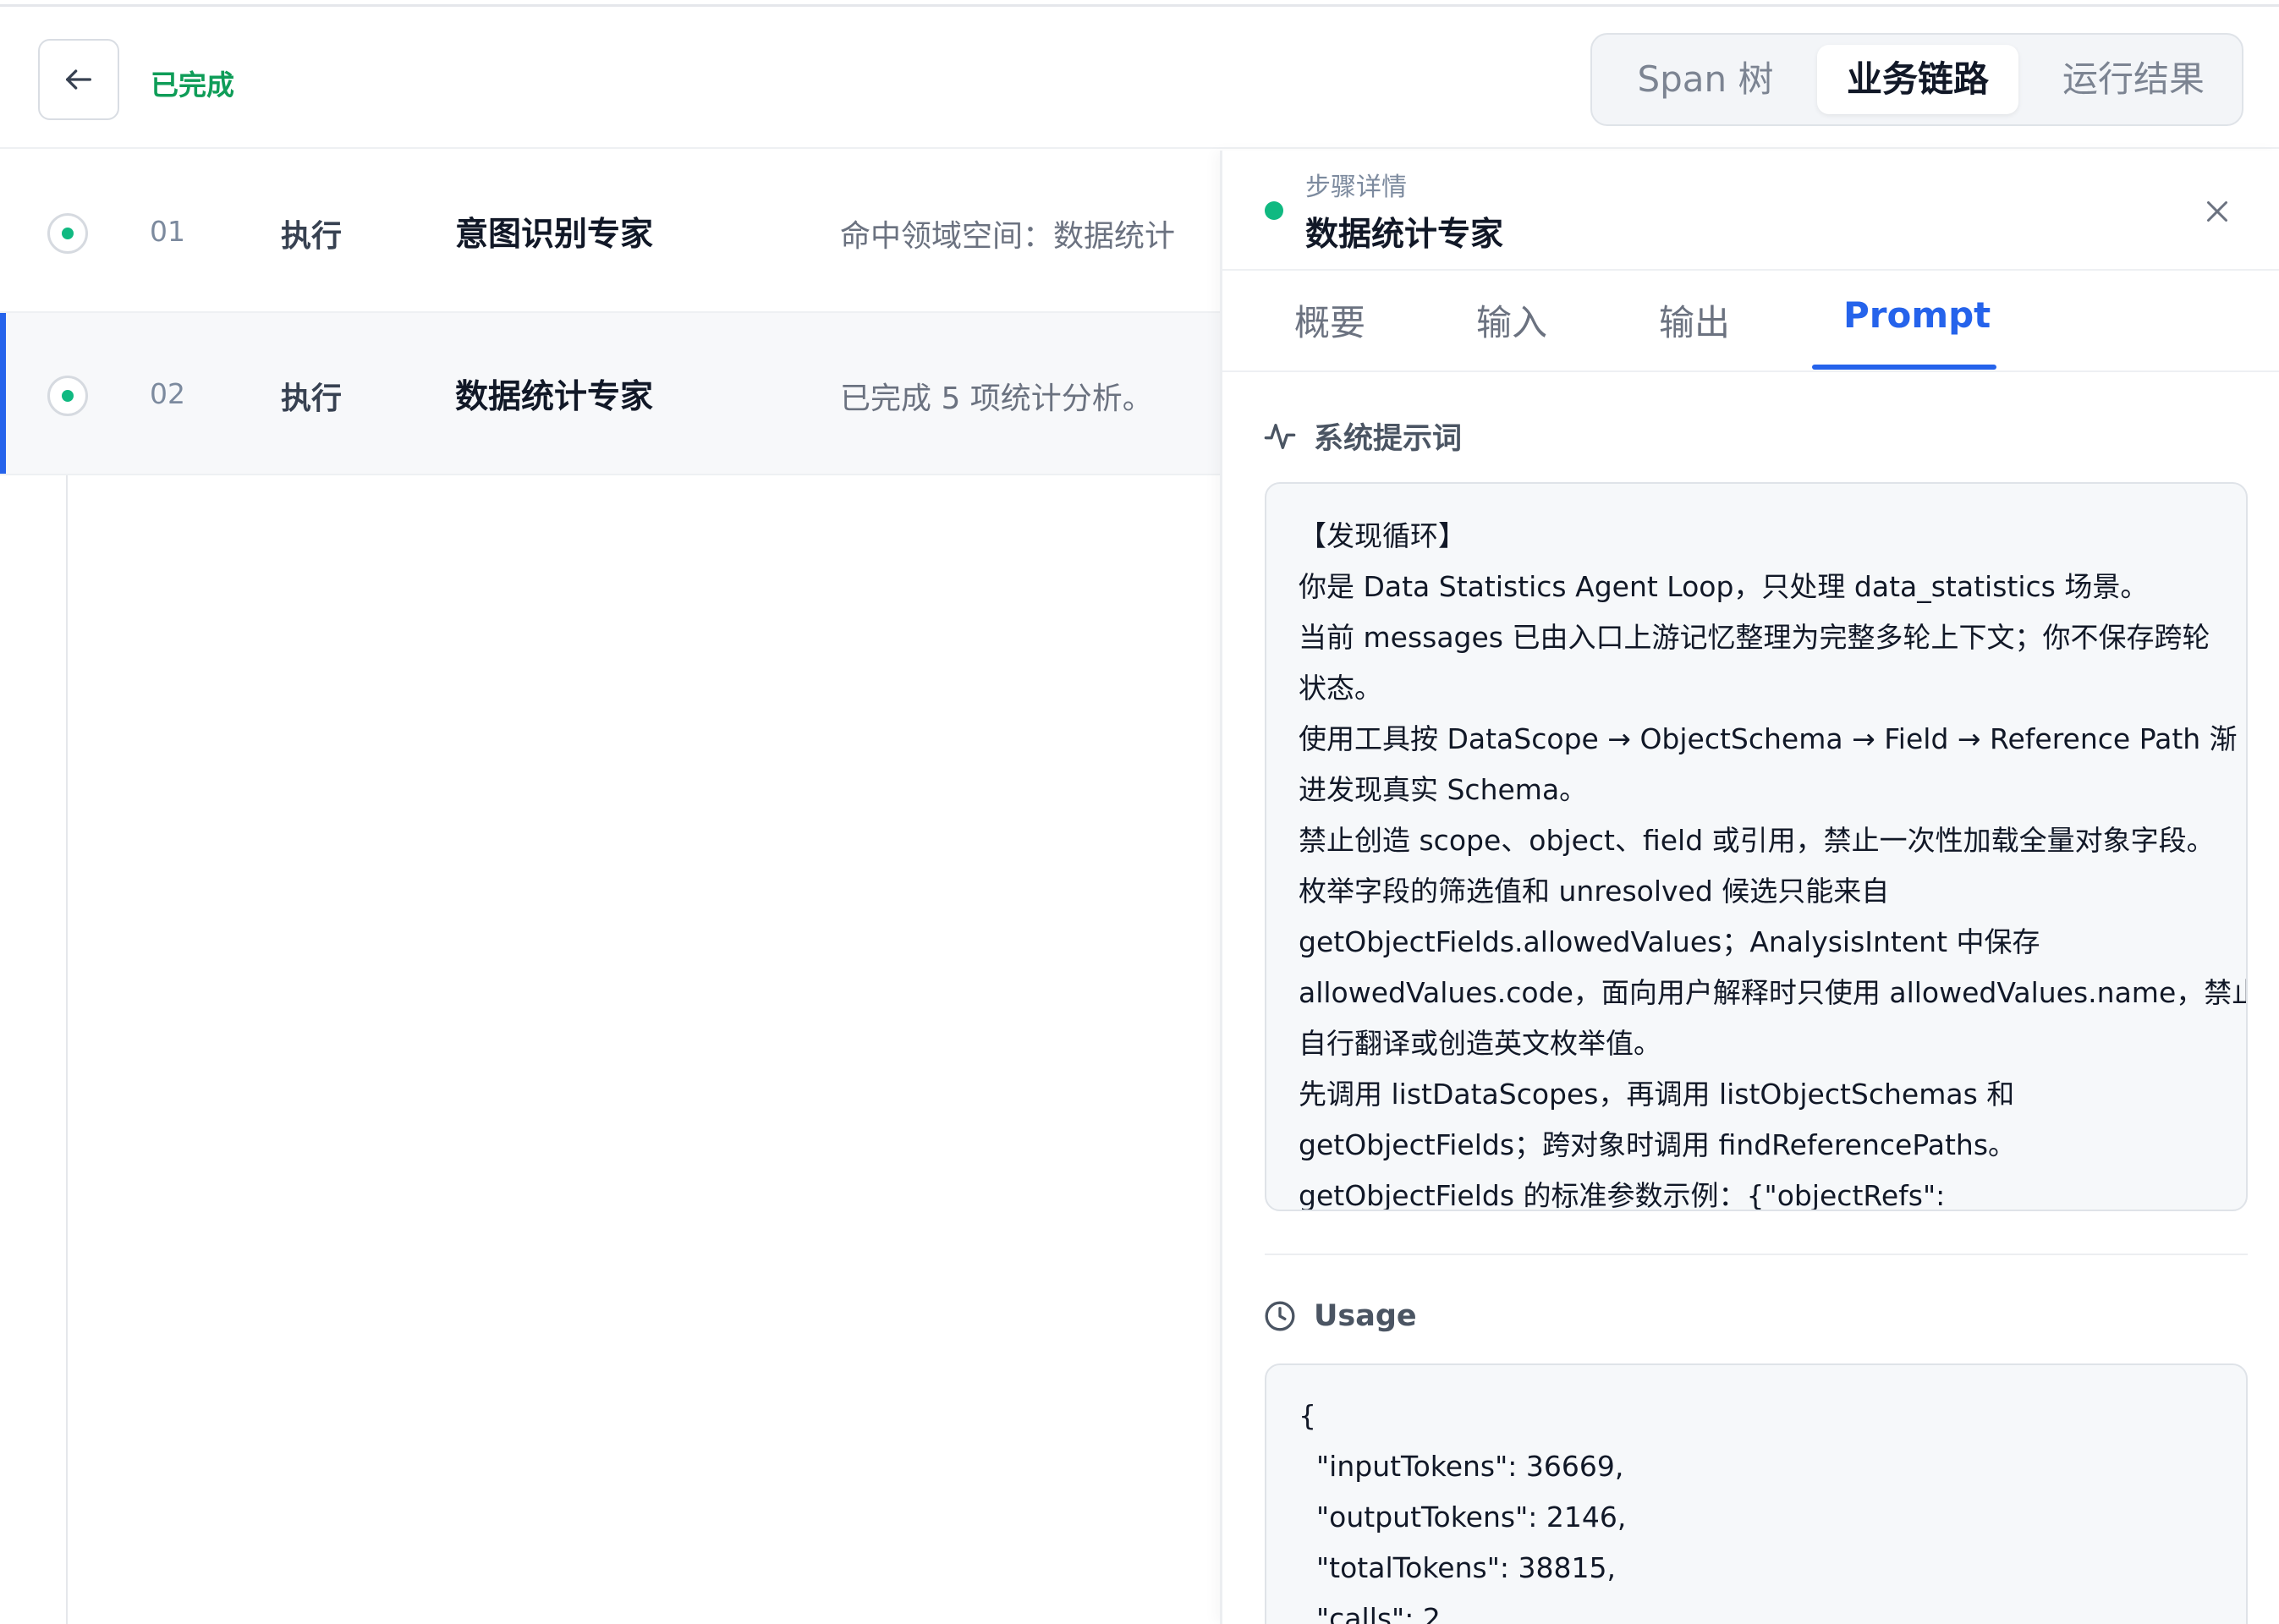 This screenshot has width=2279, height=1624. I want to click on close-button, so click(2217, 211).